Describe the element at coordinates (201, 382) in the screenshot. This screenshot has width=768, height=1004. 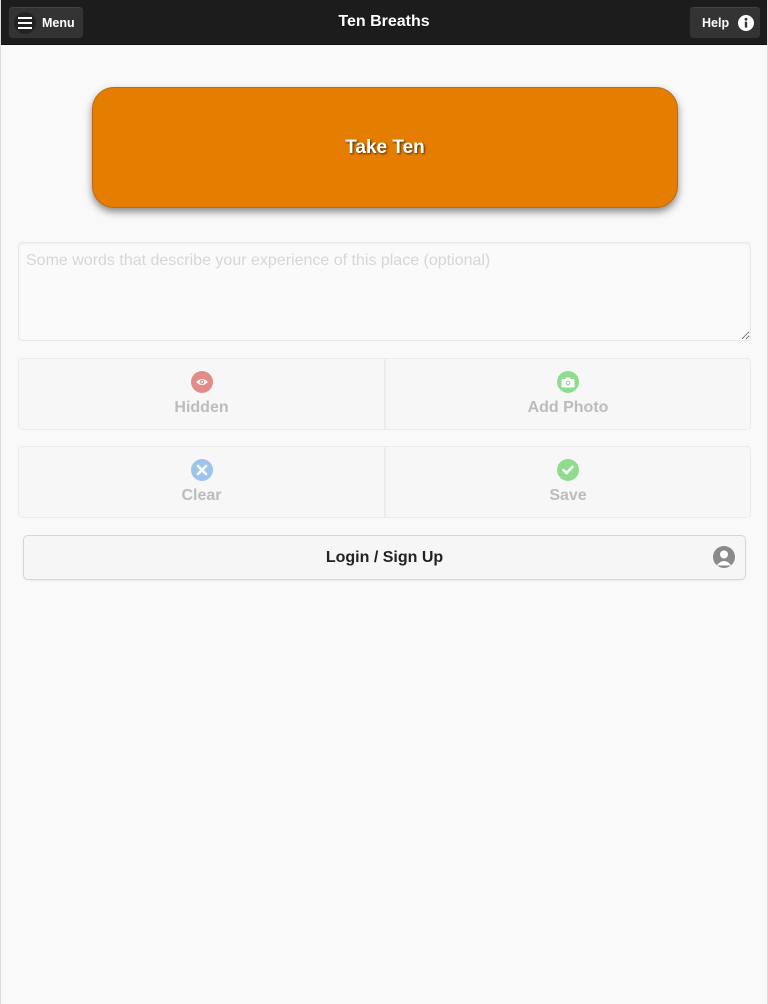
I see `eye-icon` at that location.